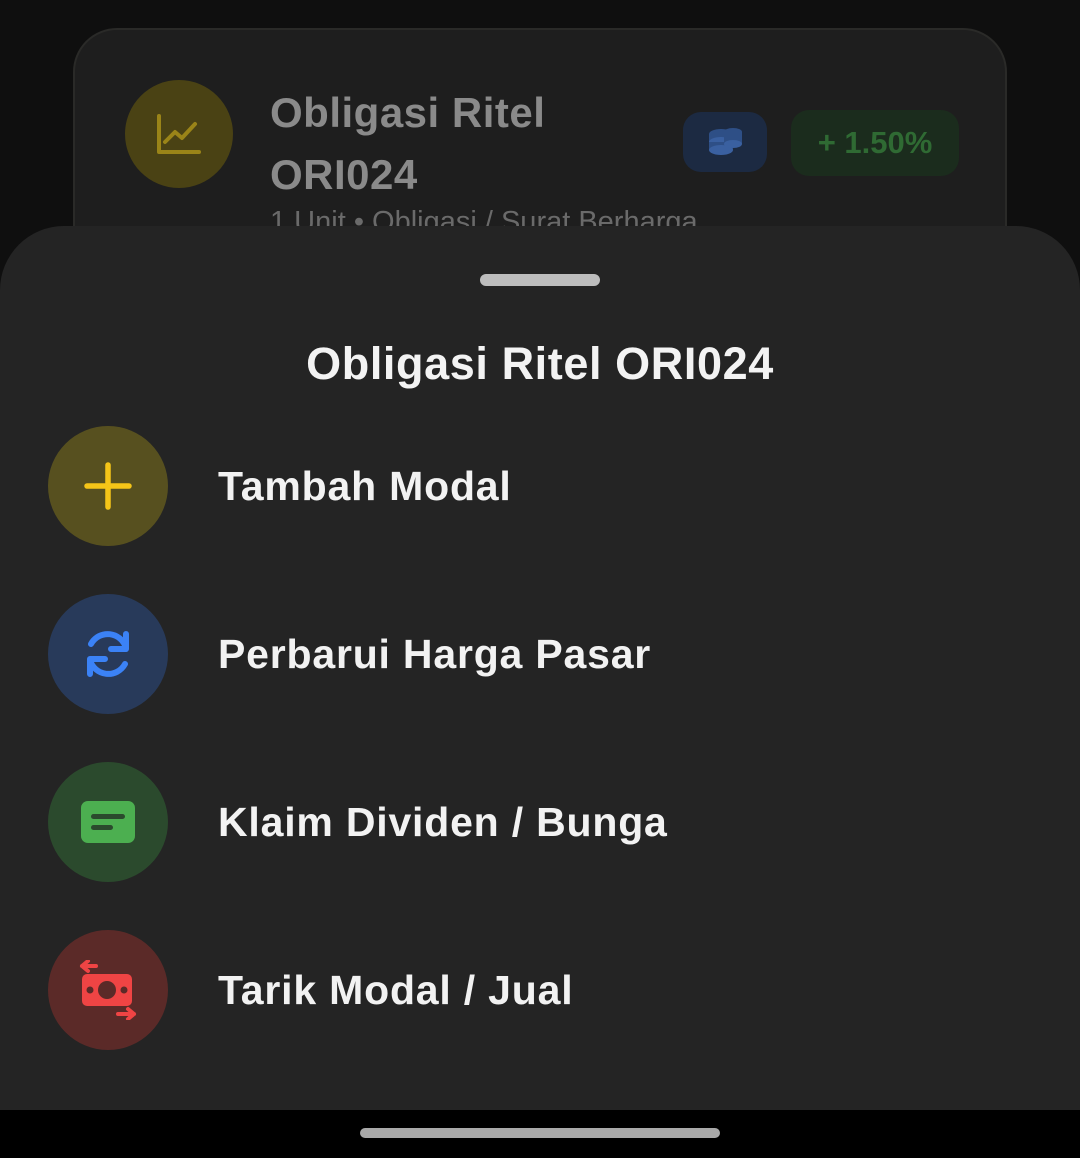 This screenshot has width=1080, height=1158. I want to click on asset-card-title: Obligasi Ritel ORI024, so click(408, 143).